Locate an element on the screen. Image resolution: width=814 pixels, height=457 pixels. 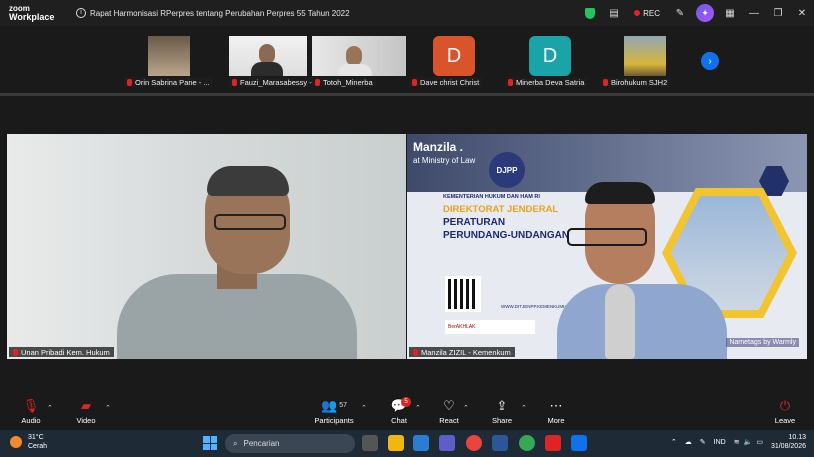
heart-icon: ♡ is located at coordinates (449, 405).